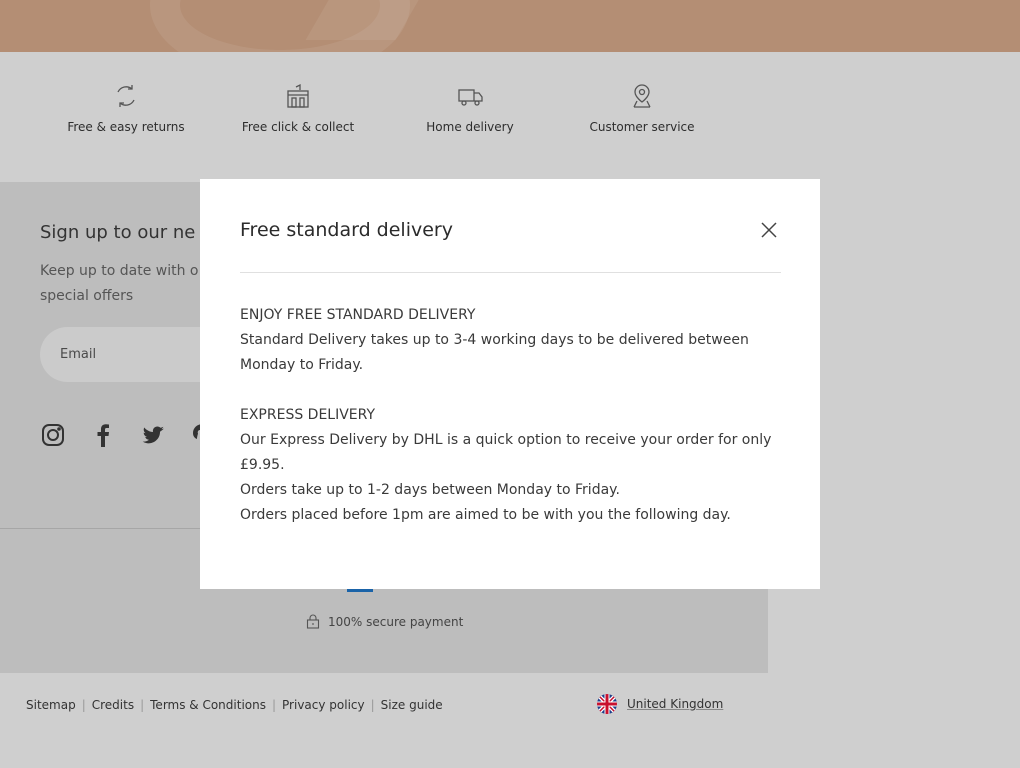 The image size is (1020, 768). What do you see at coordinates (103, 435) in the screenshot?
I see `facebook-icon` at bounding box center [103, 435].